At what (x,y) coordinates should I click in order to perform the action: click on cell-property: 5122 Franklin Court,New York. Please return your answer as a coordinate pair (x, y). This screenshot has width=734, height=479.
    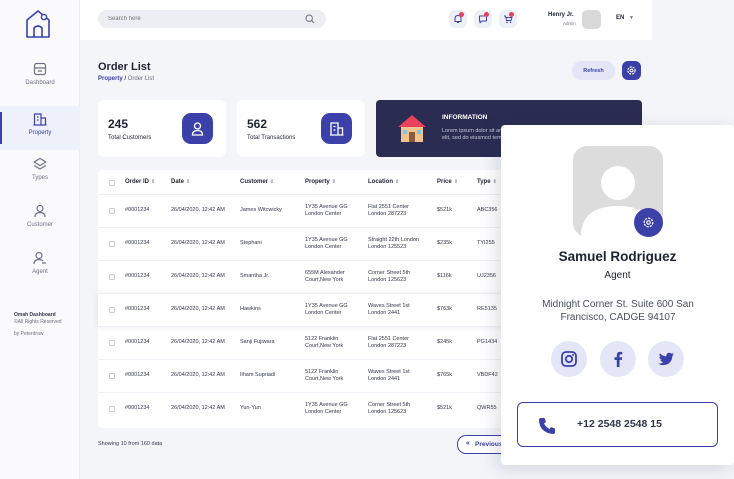
    Looking at the image, I should click on (324, 342).